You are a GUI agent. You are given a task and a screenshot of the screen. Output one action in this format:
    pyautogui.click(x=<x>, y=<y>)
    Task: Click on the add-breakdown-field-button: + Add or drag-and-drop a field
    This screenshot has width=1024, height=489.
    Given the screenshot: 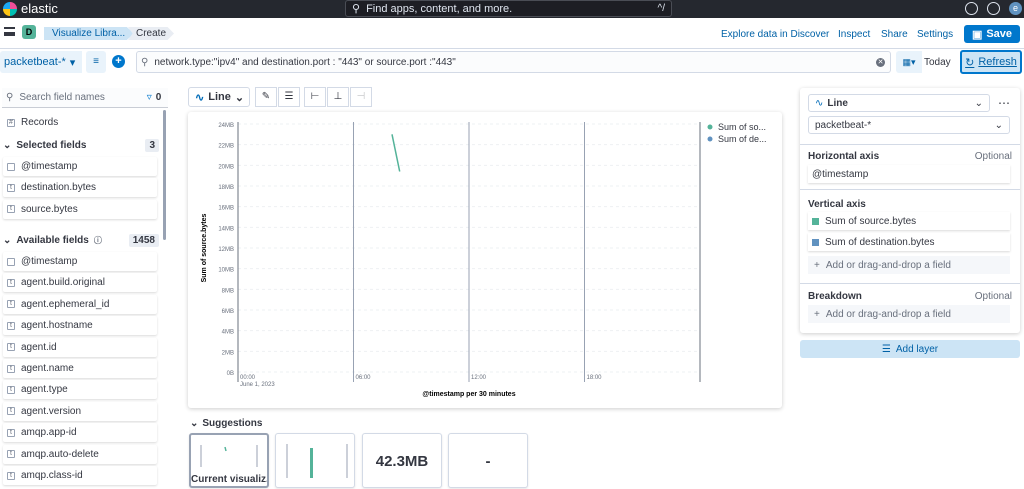 What is the action you would take?
    pyautogui.click(x=909, y=314)
    